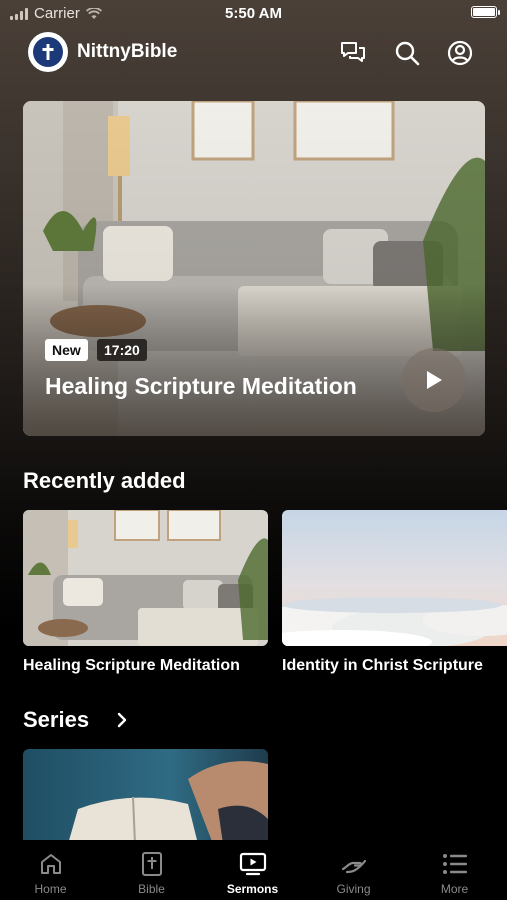 Image resolution: width=507 pixels, height=900 pixels. What do you see at coordinates (56, 720) in the screenshot?
I see `series-heading: Series` at bounding box center [56, 720].